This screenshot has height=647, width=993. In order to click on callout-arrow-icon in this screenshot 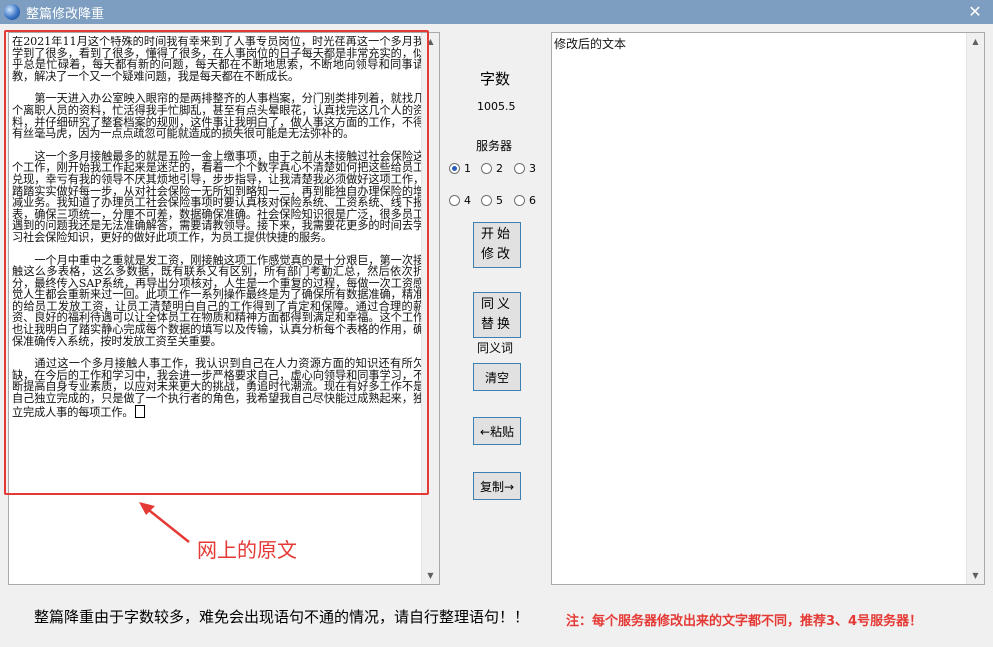, I will do `click(164, 522)`.